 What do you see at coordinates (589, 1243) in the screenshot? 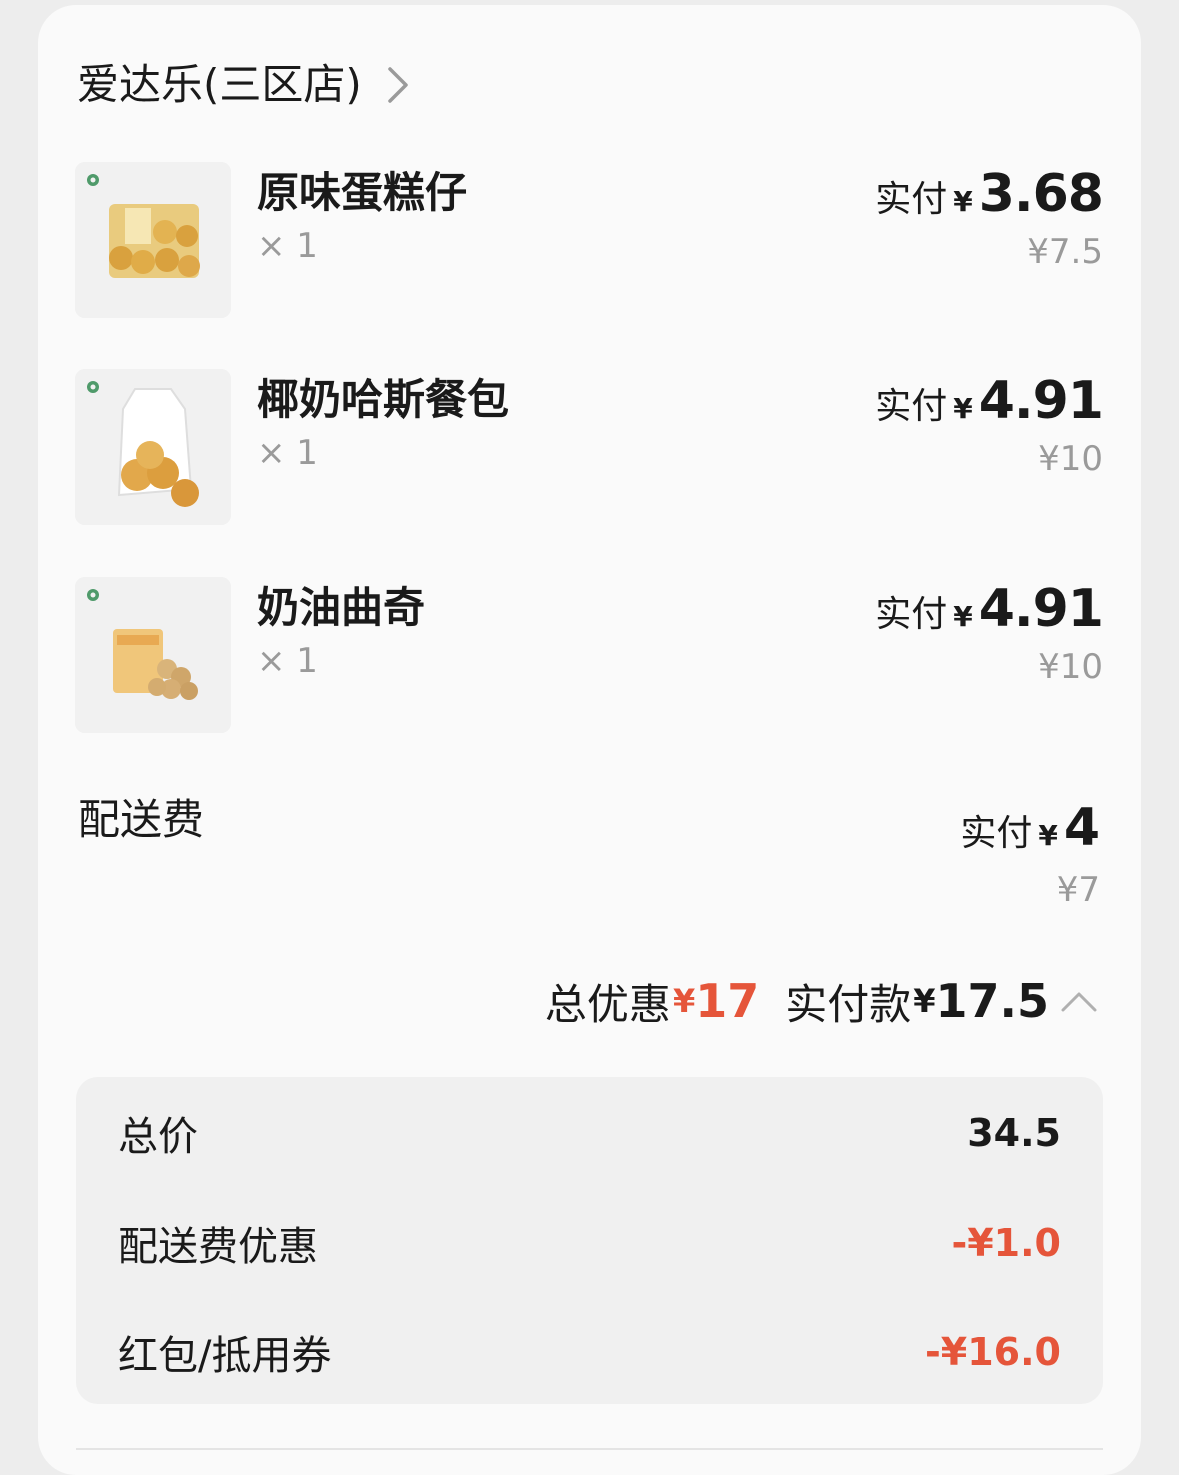
I see `breakdown-row: 配送费优惠 -¥1.0` at bounding box center [589, 1243].